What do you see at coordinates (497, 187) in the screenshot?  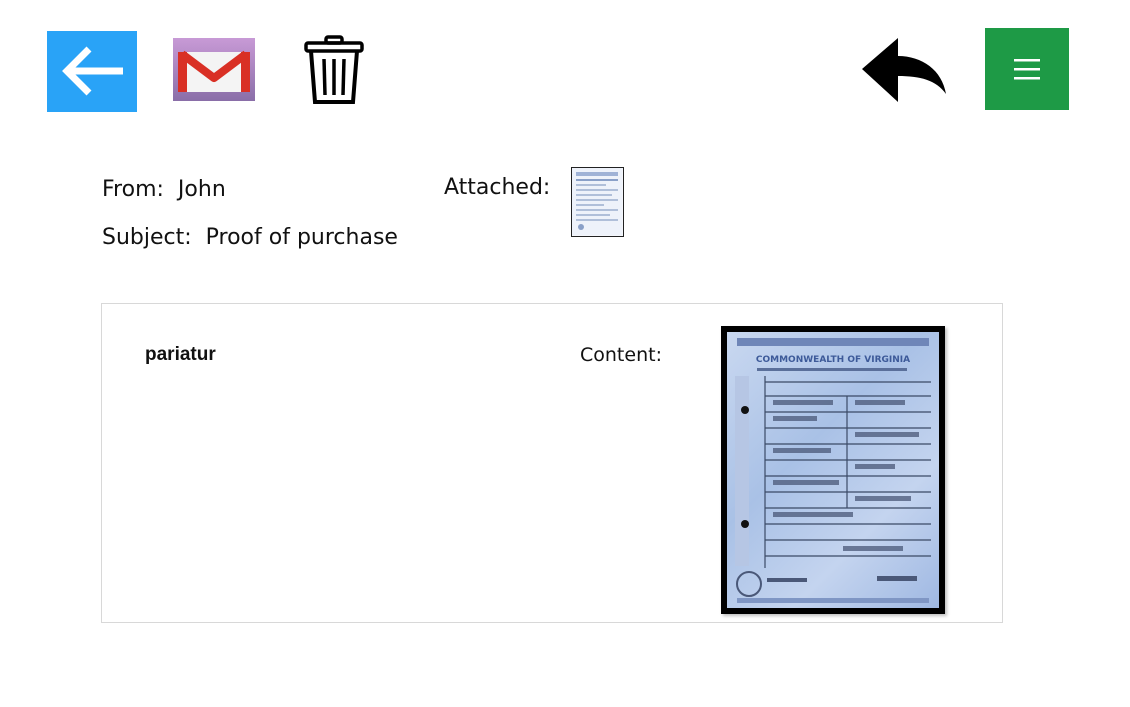 I see `attached-label: Attached:` at bounding box center [497, 187].